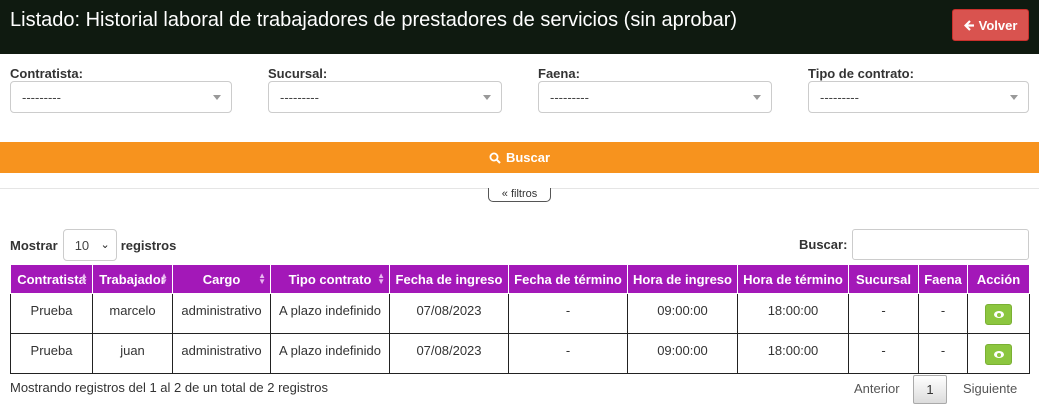 This screenshot has width=1039, height=411. Describe the element at coordinates (940, 244) in the screenshot. I see `table-search-input` at that location.